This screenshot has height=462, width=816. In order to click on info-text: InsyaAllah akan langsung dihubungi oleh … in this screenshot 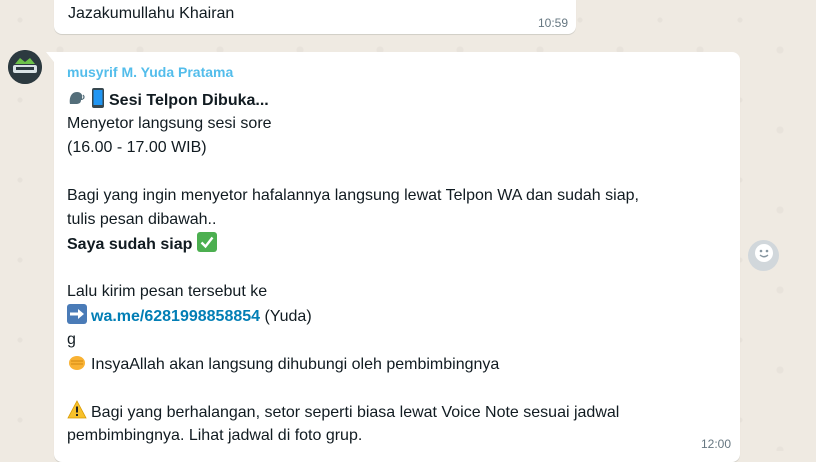, I will do `click(295, 364)`.